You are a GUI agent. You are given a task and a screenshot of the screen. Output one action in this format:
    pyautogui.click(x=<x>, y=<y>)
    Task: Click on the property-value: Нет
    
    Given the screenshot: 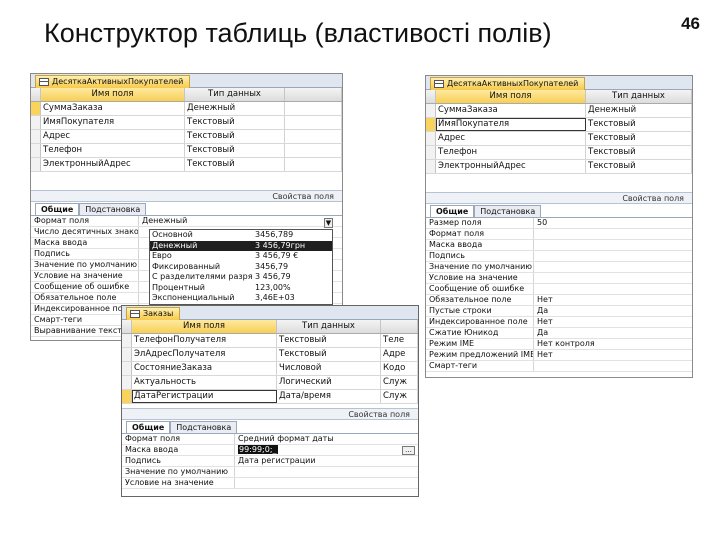 What is the action you would take?
    pyautogui.click(x=613, y=300)
    